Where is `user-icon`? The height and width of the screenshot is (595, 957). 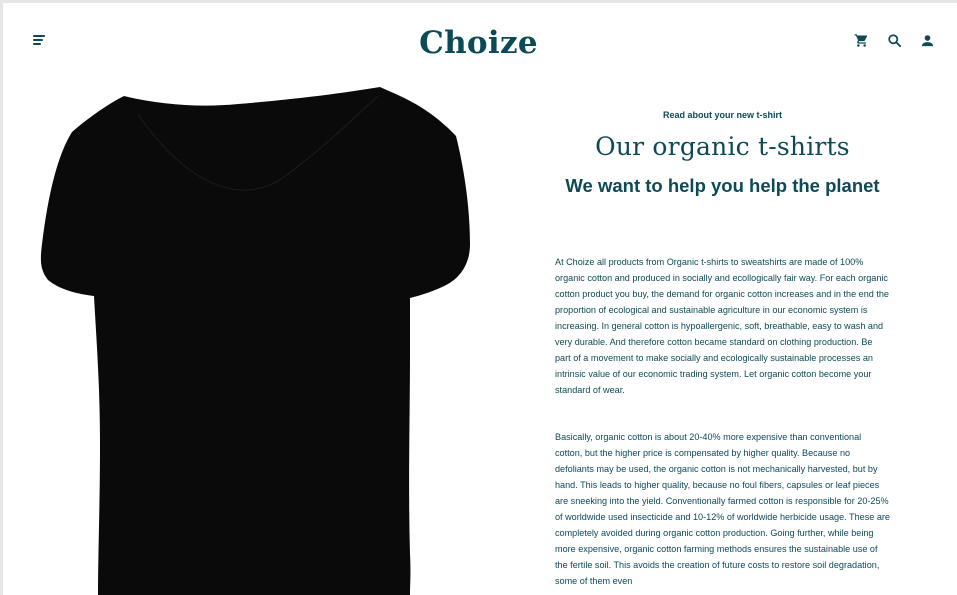 user-icon is located at coordinates (927, 40).